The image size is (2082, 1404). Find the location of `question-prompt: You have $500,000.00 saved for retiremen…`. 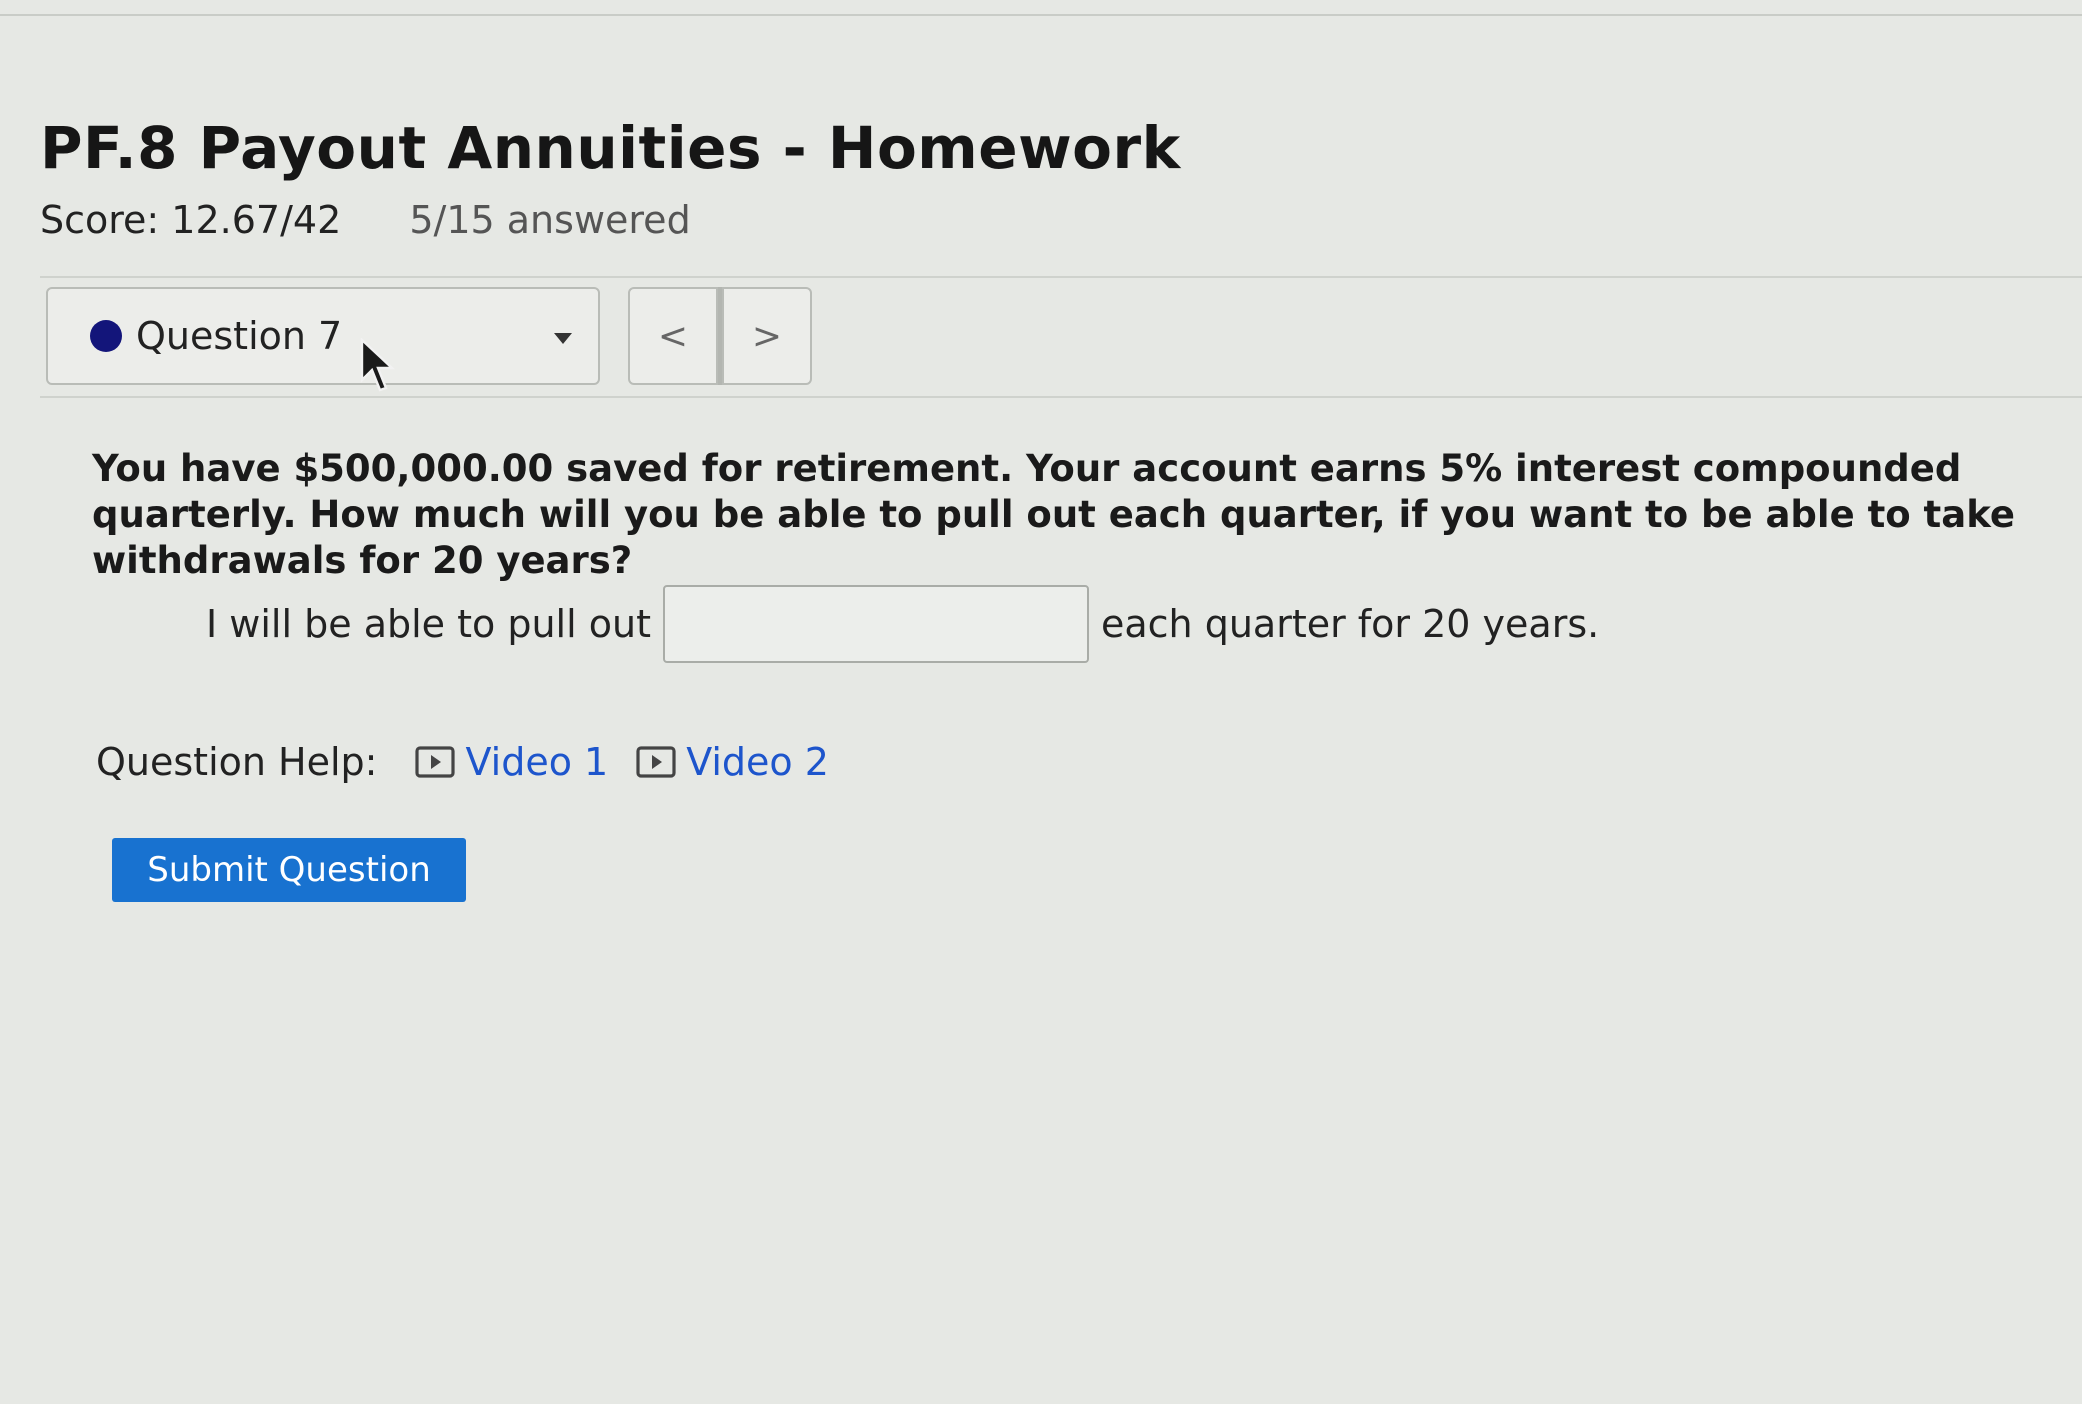

question-prompt: You have $500,000.00 saved for retiremen… is located at coordinates (1053, 514).